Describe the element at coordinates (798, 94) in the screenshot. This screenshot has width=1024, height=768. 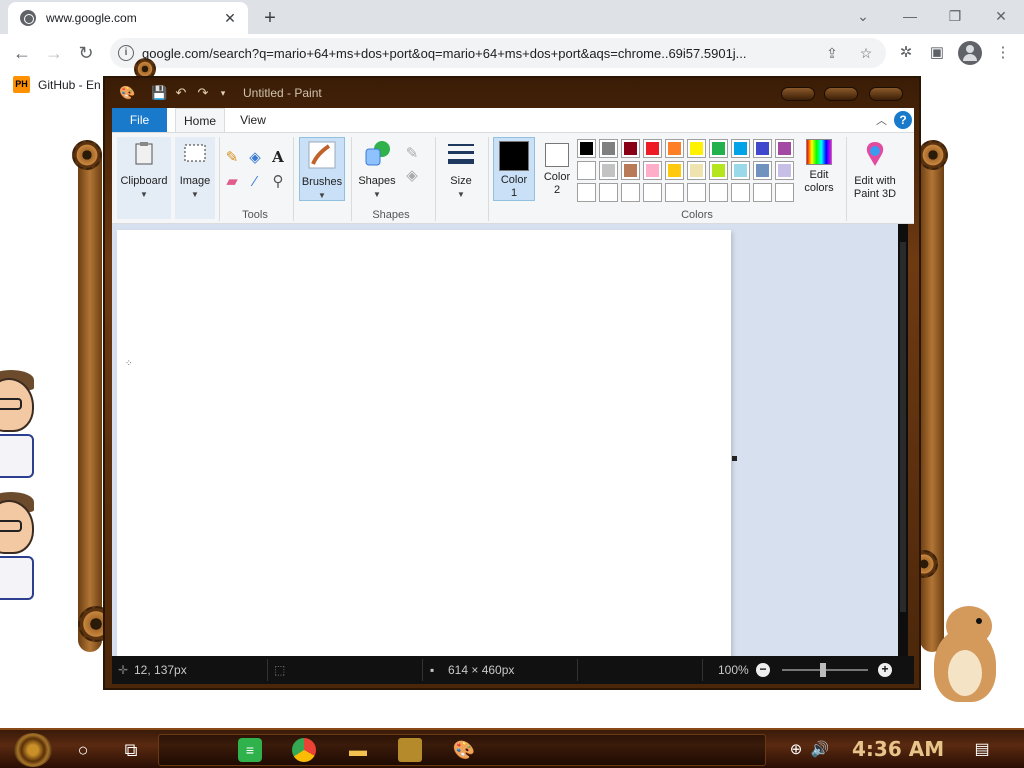
I see `paint-minimize-button` at that location.